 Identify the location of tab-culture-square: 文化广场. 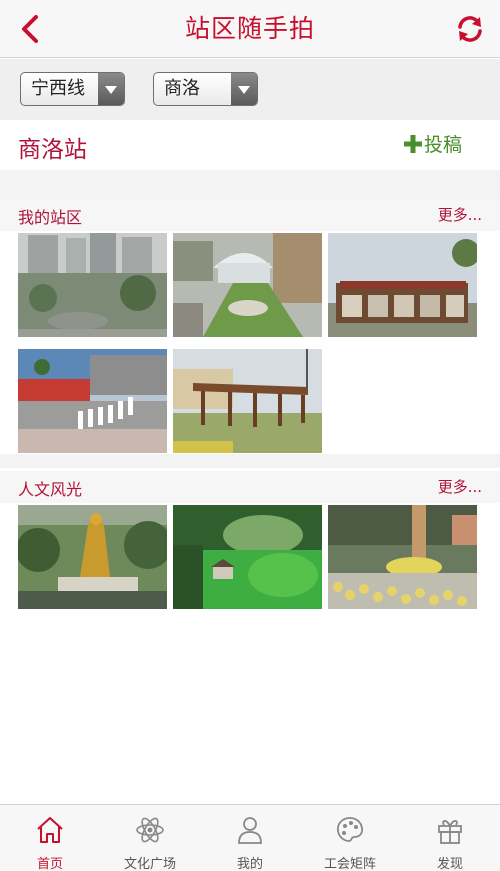
(150, 838).